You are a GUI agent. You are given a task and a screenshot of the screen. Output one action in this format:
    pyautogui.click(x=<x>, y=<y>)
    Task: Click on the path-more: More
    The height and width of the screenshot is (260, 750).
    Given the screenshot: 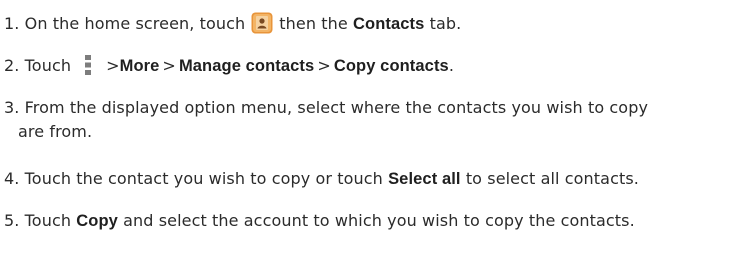 What is the action you would take?
    pyautogui.click(x=139, y=66)
    